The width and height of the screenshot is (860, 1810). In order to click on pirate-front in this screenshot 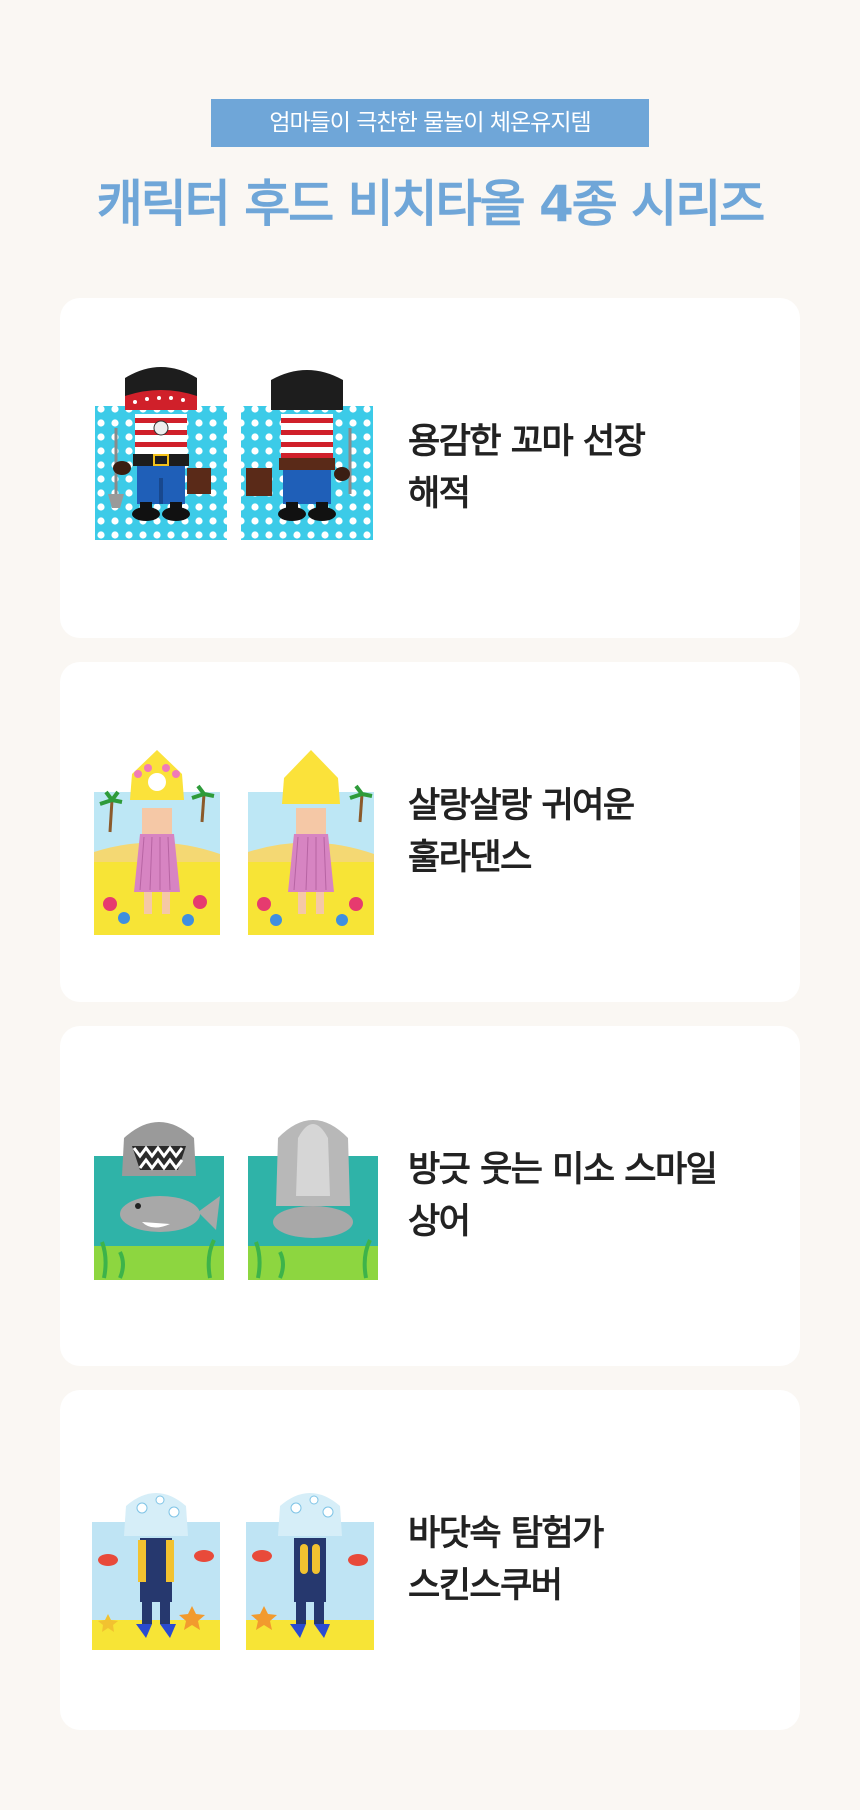, I will do `click(161, 453)`.